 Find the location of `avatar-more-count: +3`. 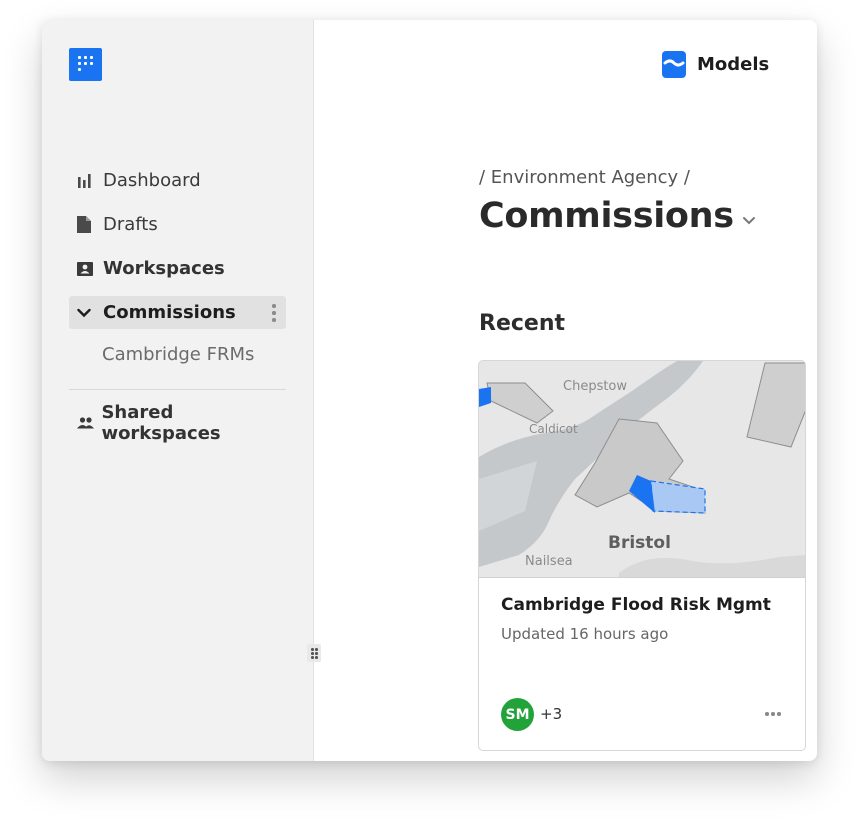

avatar-more-count: +3 is located at coordinates (551, 714).